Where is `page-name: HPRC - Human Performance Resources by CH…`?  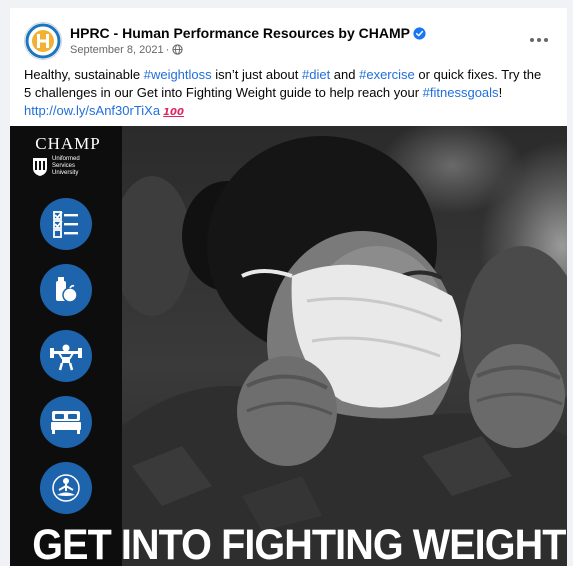 page-name: HPRC - Human Performance Resources by CH… is located at coordinates (240, 33).